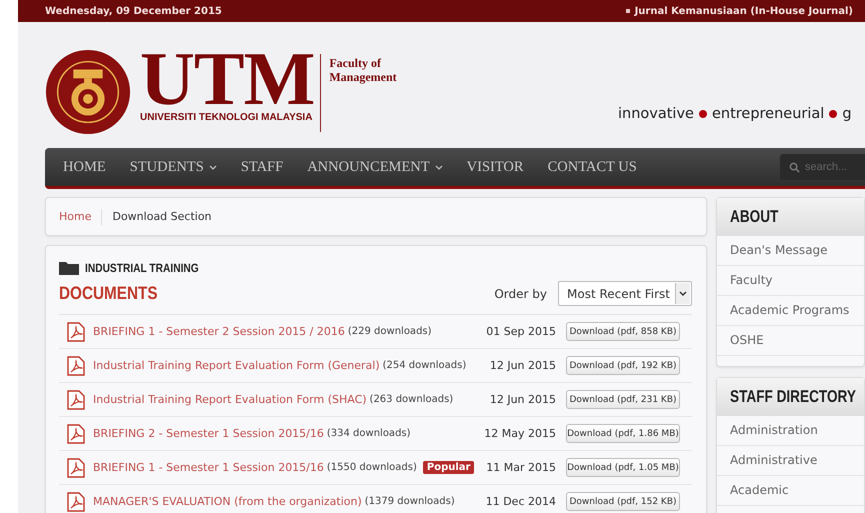 This screenshot has height=513, width=865. Describe the element at coordinates (739, 11) in the screenshot. I see `journal-link: Jurnal Kemanusiaan (In-House Journal)` at that location.